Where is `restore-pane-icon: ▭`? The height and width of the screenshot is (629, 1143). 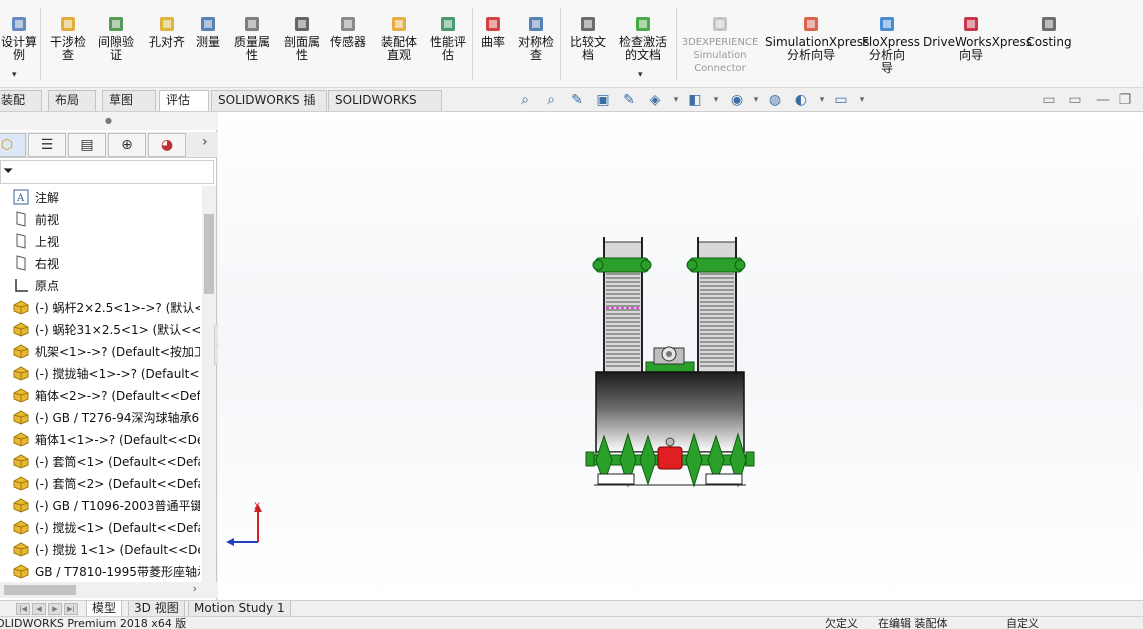 restore-pane-icon: ▭ is located at coordinates (1049, 100).